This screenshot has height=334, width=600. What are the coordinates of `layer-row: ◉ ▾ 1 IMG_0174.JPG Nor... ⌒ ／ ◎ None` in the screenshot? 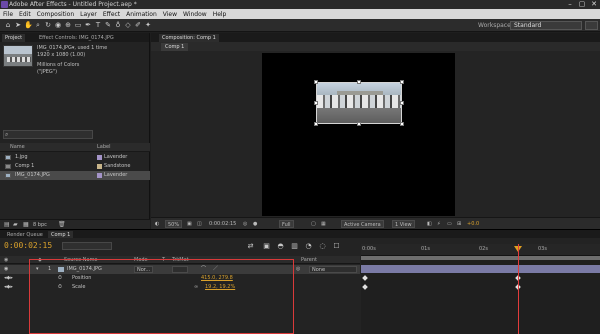 It's located at (180, 269).